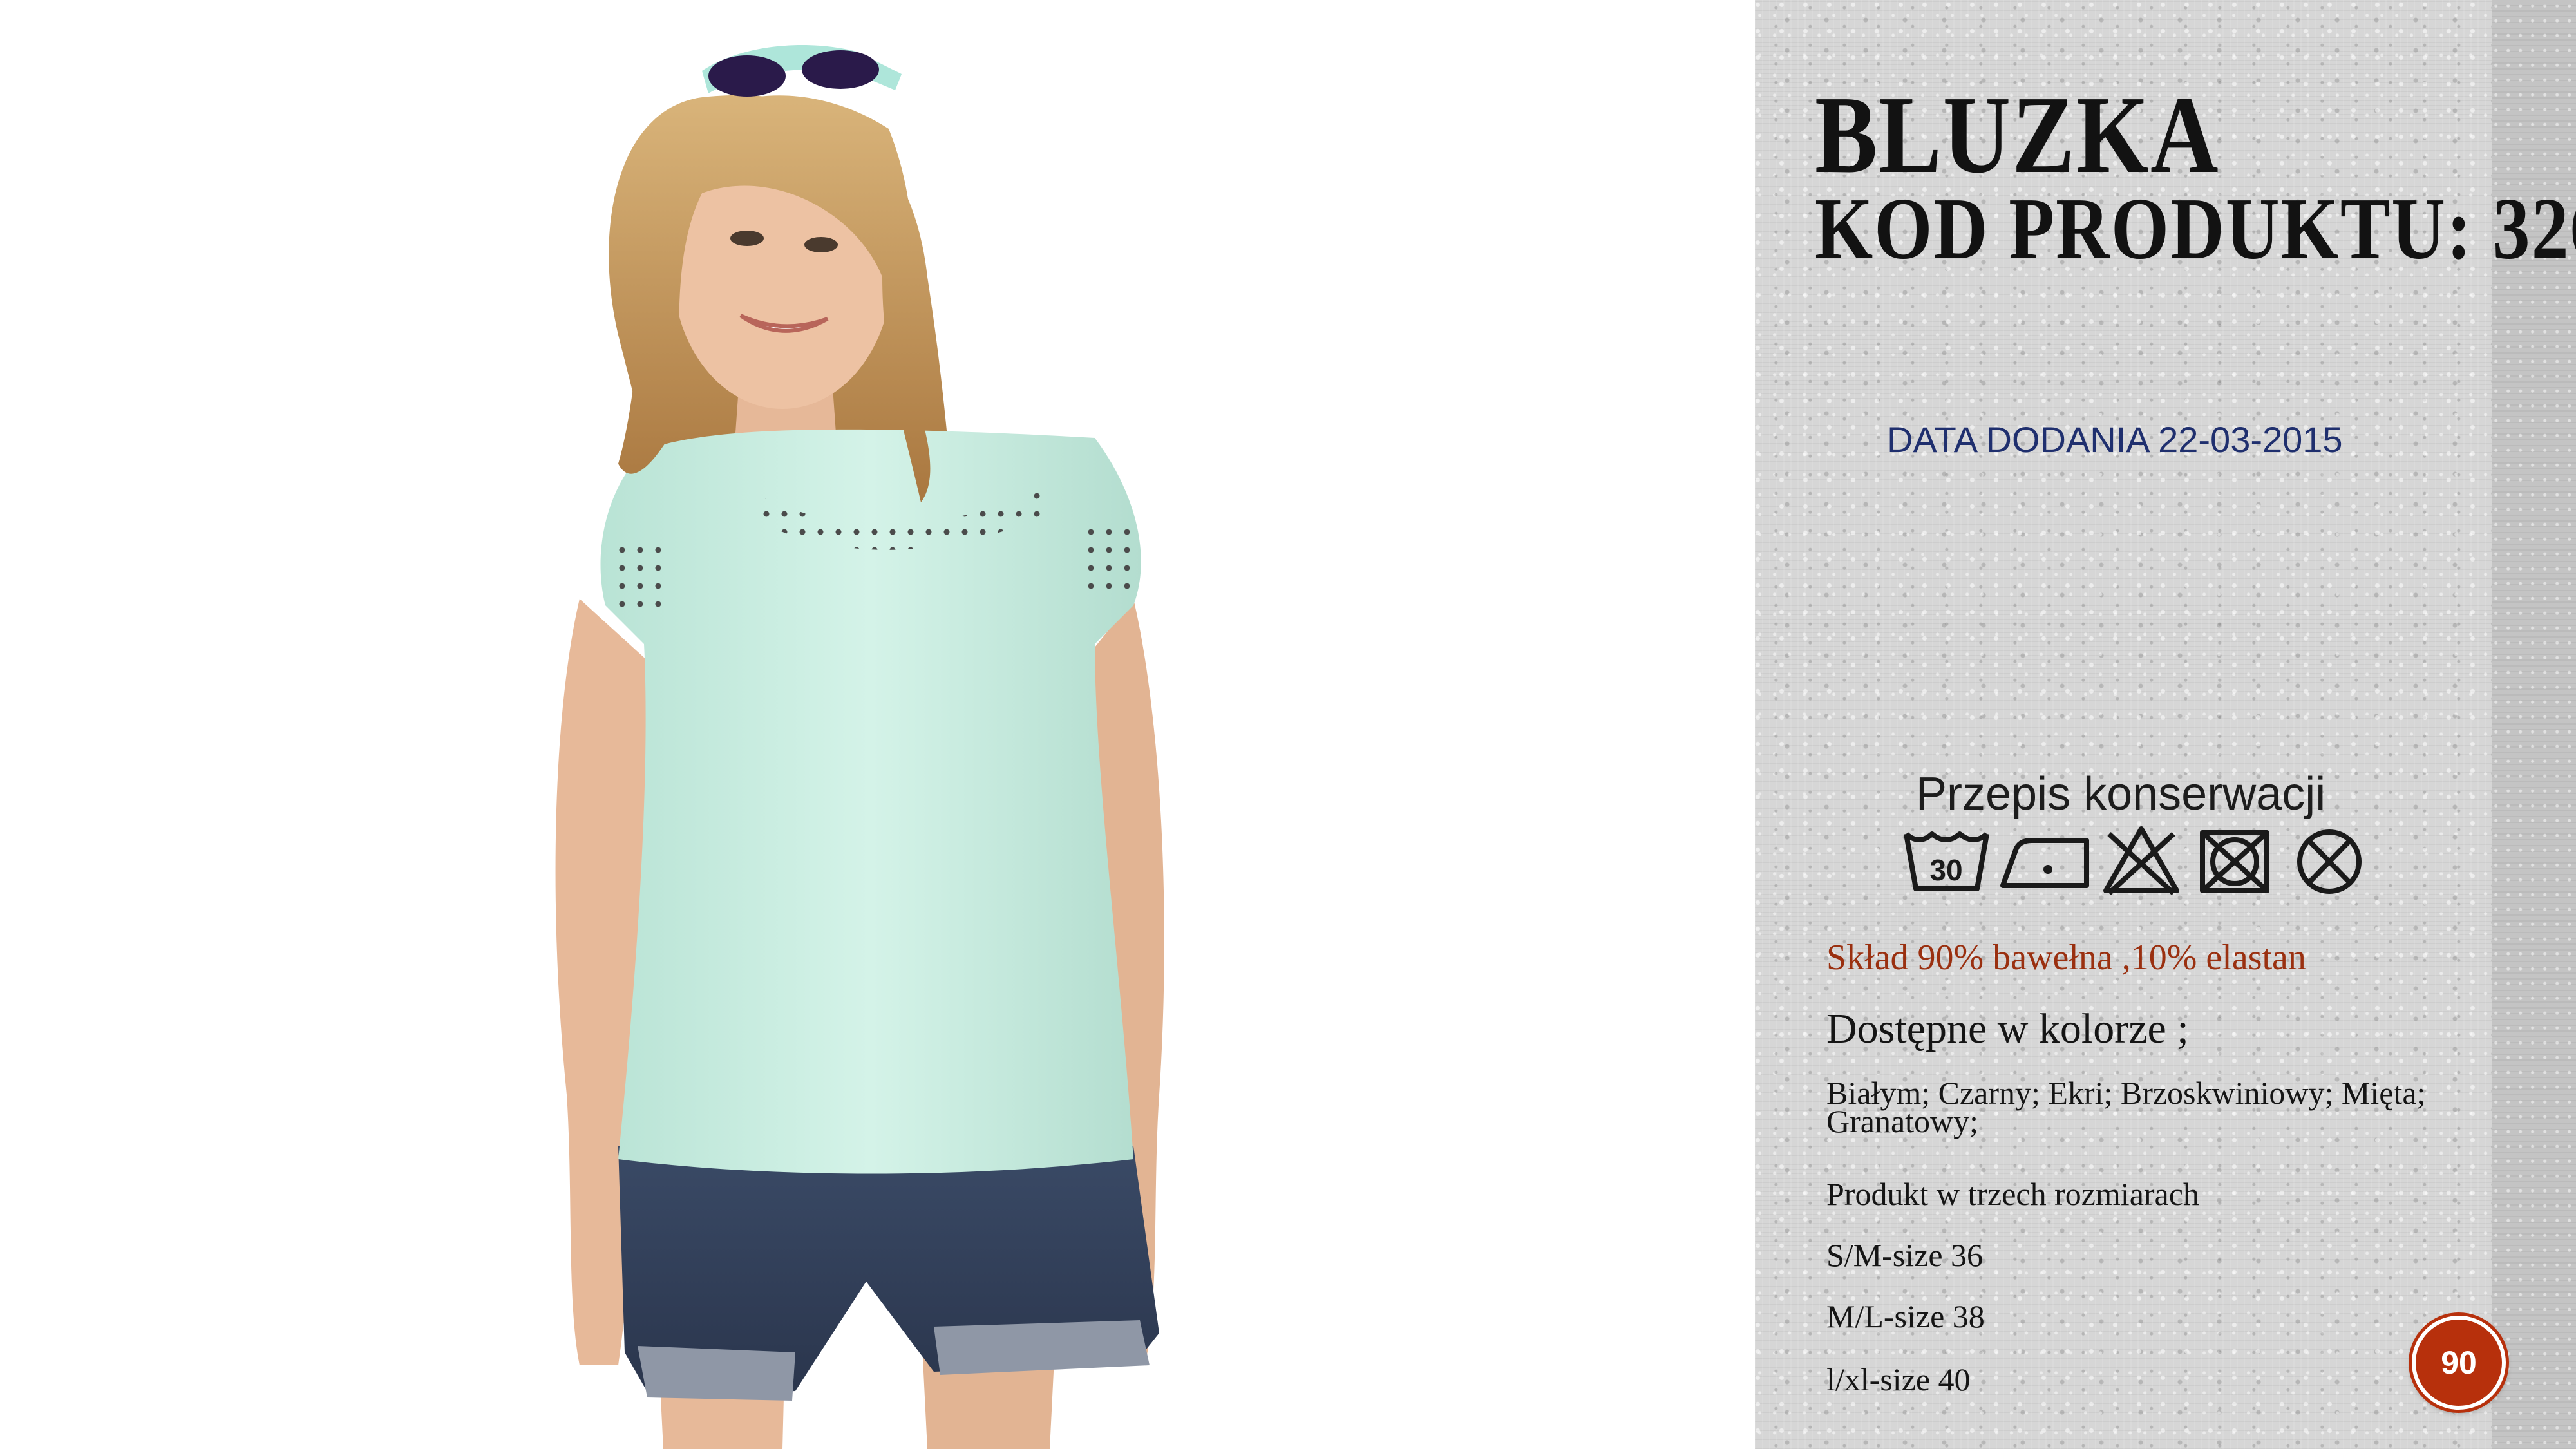 This screenshot has height=1449, width=2576. I want to click on wash-30-icon: 30, so click(1946, 861).